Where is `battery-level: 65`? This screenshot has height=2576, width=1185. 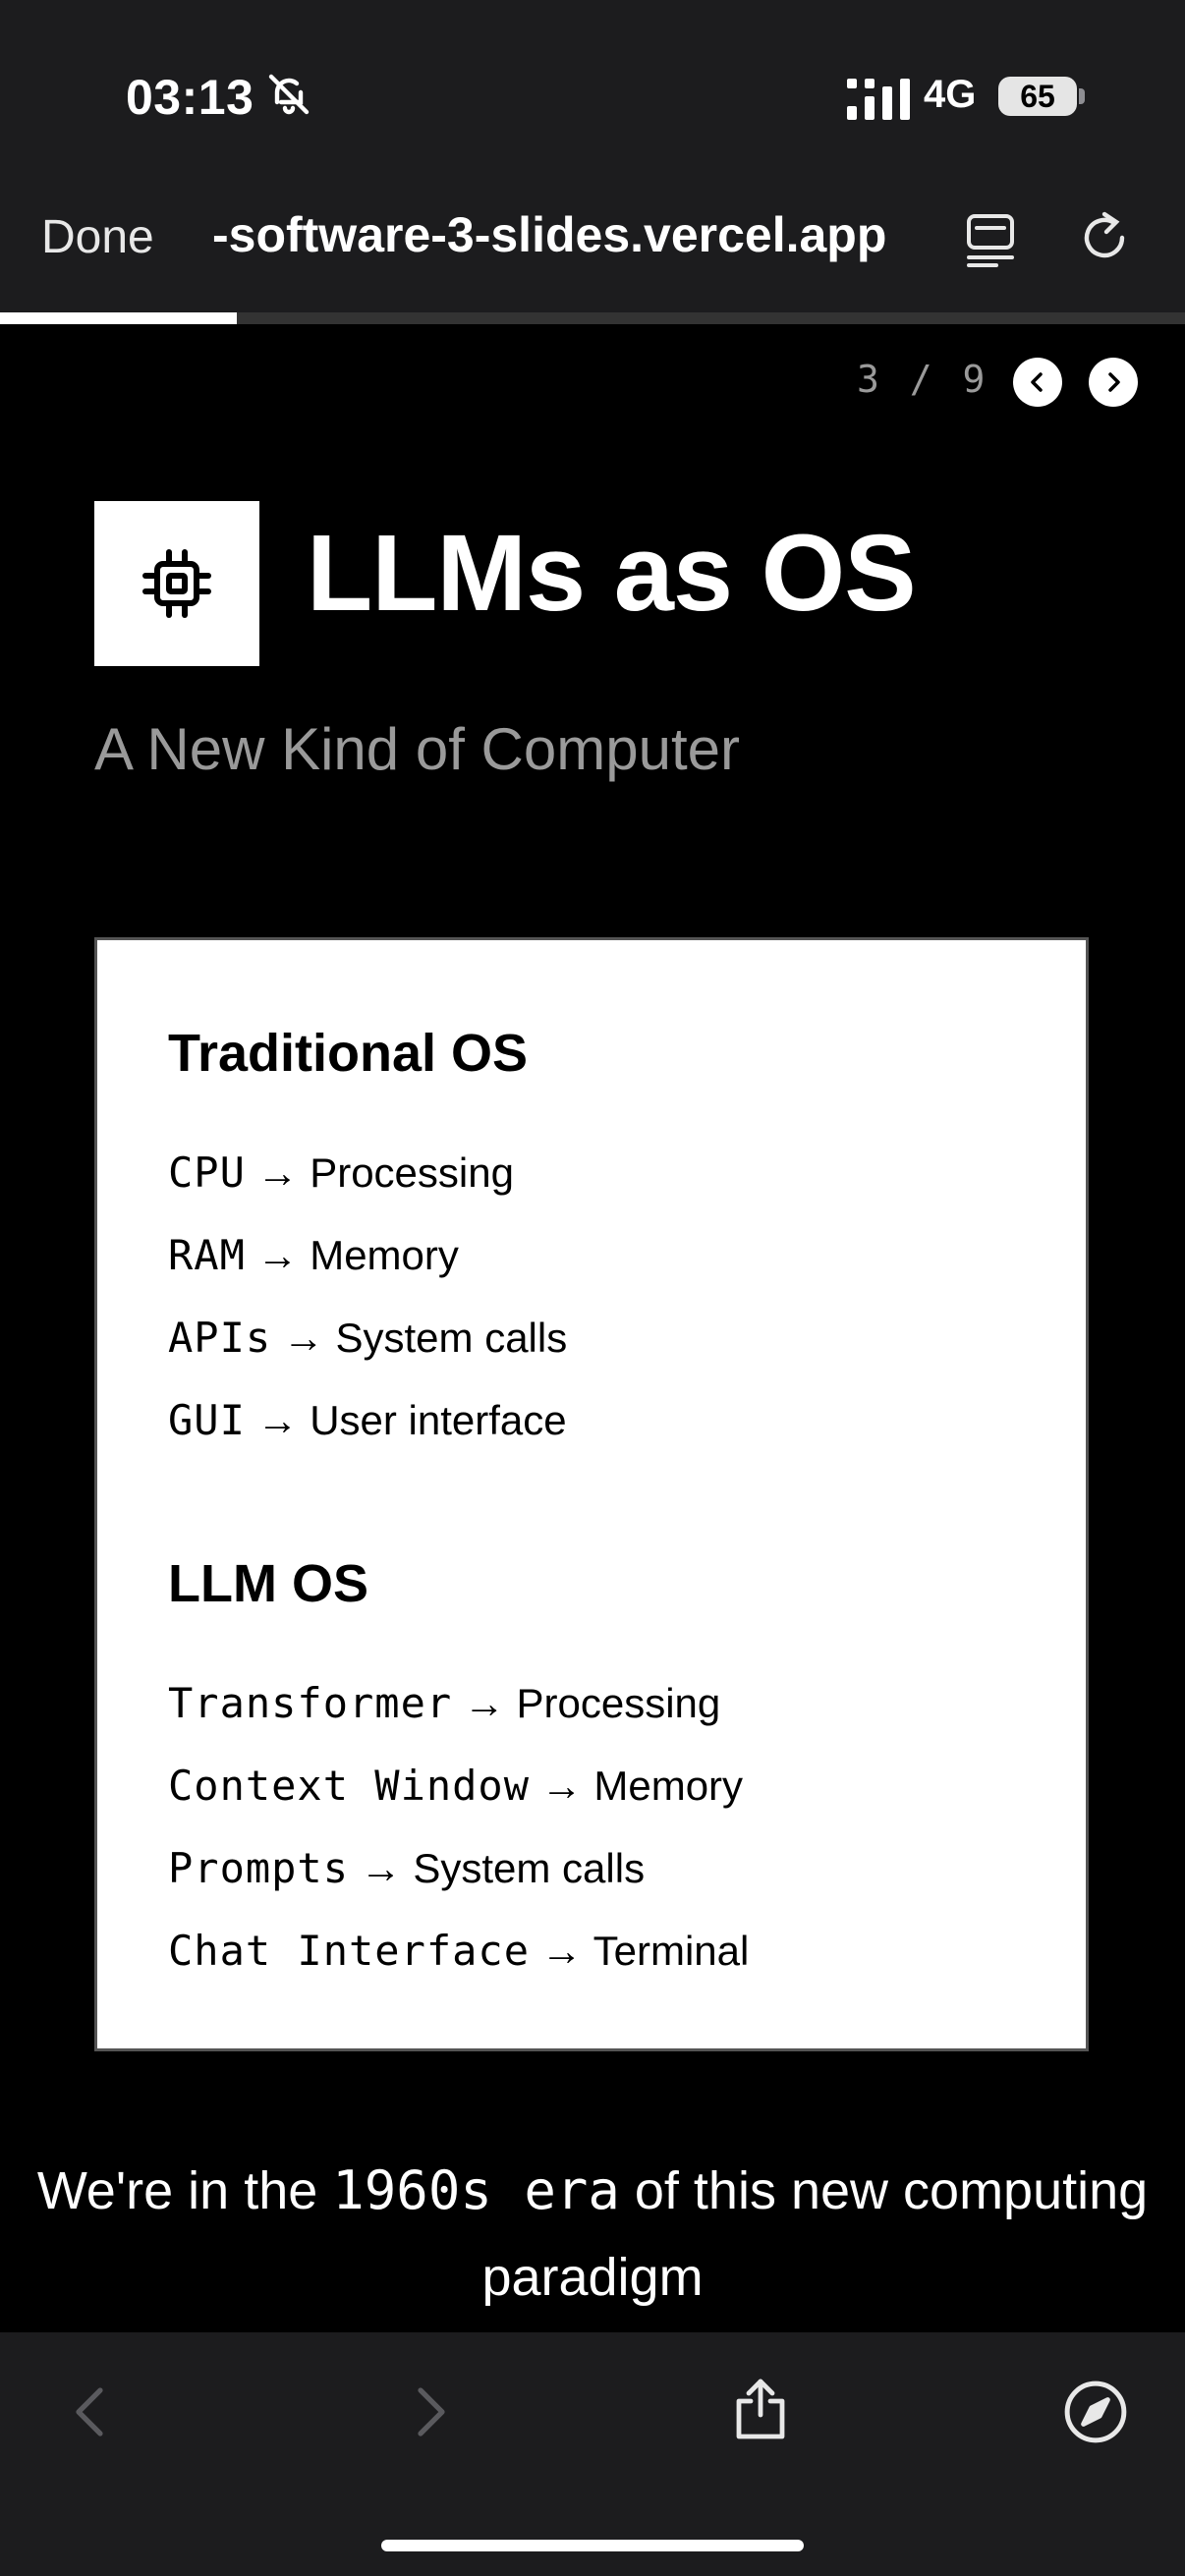
battery-level: 65 is located at coordinates (1038, 96).